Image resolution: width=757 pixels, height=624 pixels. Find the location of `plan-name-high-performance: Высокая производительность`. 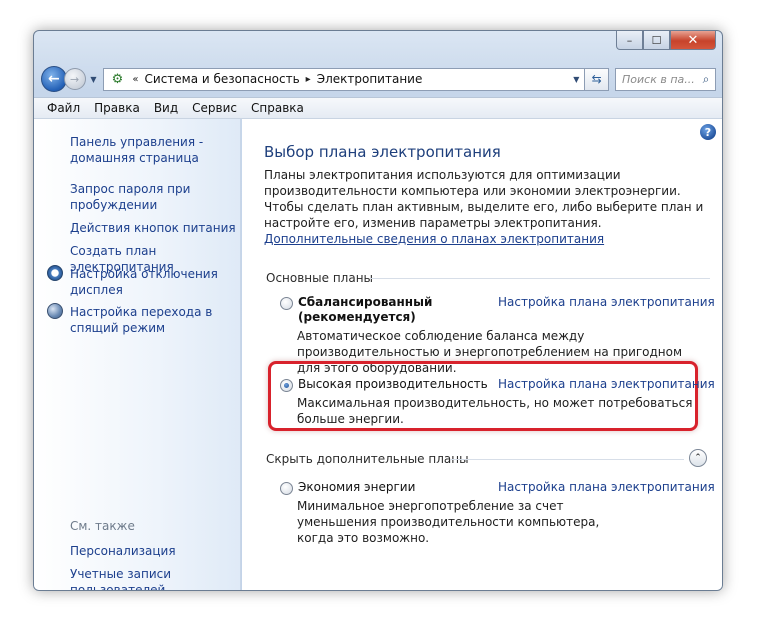

plan-name-high-performance: Высокая производительность is located at coordinates (393, 384).